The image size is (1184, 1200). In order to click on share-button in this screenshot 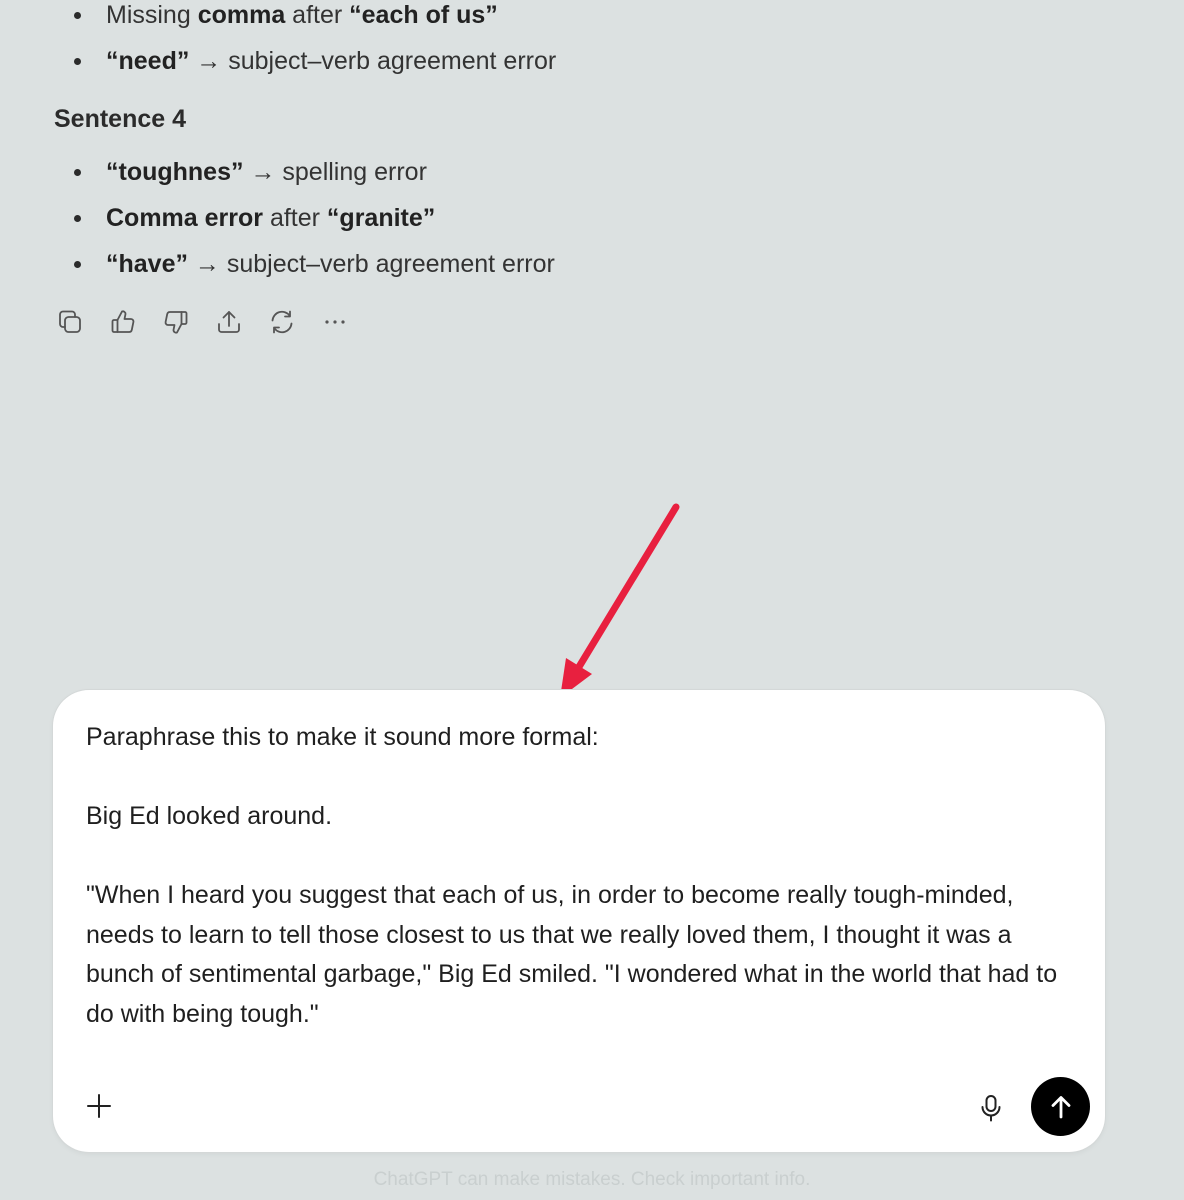, I will do `click(228, 321)`.